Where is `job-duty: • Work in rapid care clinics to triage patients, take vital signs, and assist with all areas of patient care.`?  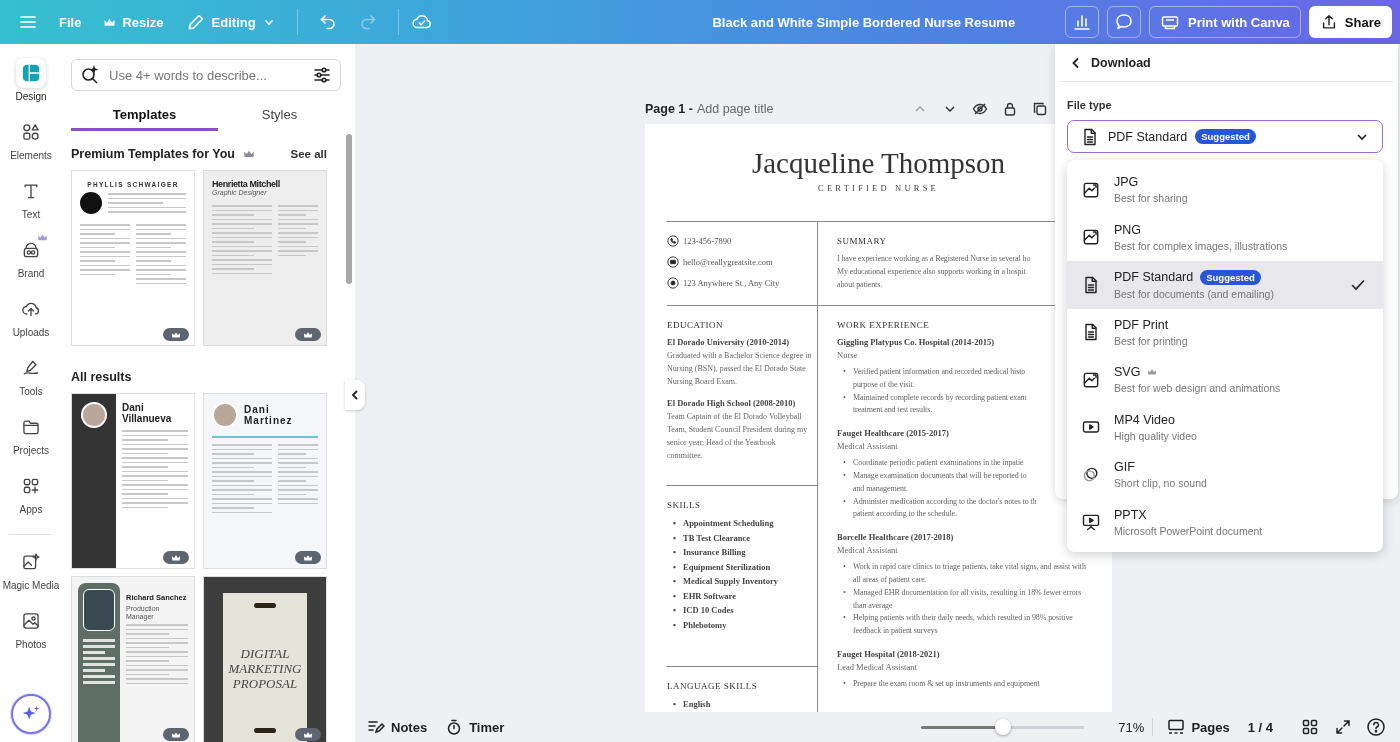
job-duty: • Work in rapid care clinics to triage patients, take vital signs, and assist with all areas of patient care. is located at coordinates (965, 573).